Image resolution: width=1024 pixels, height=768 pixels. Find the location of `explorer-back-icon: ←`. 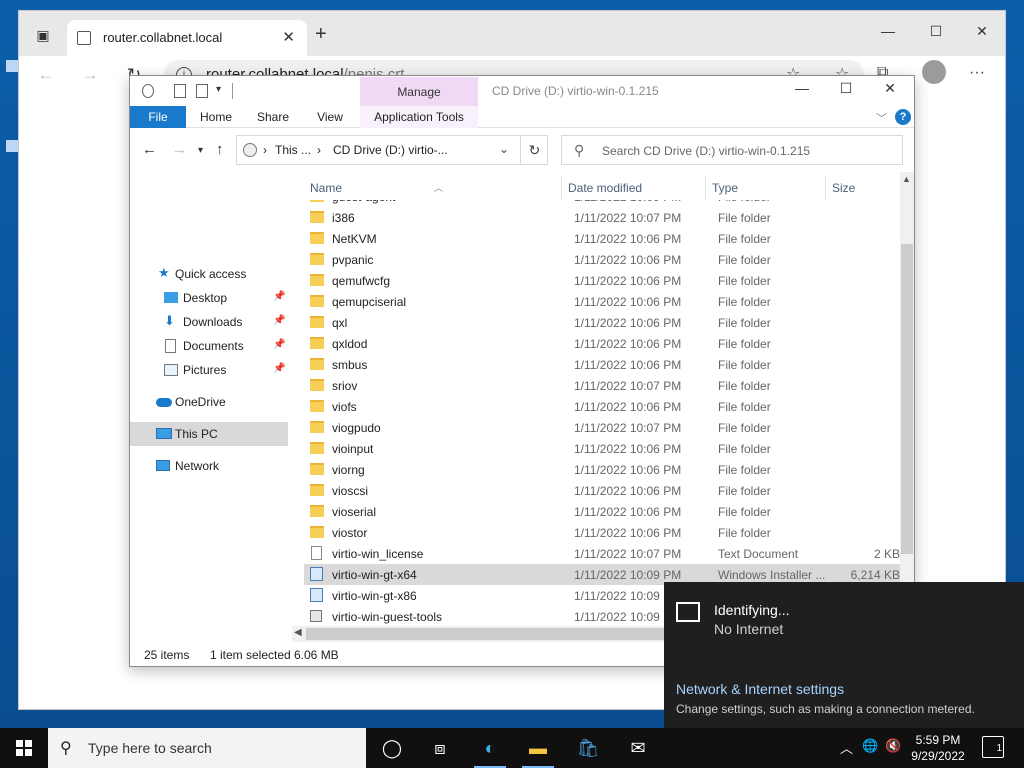

explorer-back-icon: ← is located at coordinates (149, 149).